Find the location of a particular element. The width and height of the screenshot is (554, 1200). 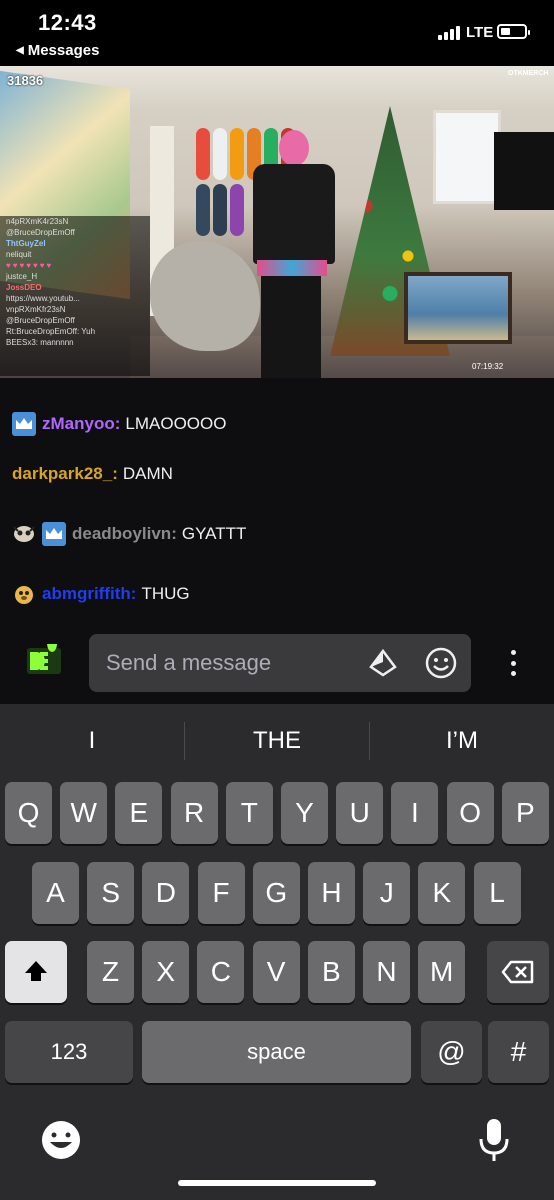

key-g: G is located at coordinates (276, 893).